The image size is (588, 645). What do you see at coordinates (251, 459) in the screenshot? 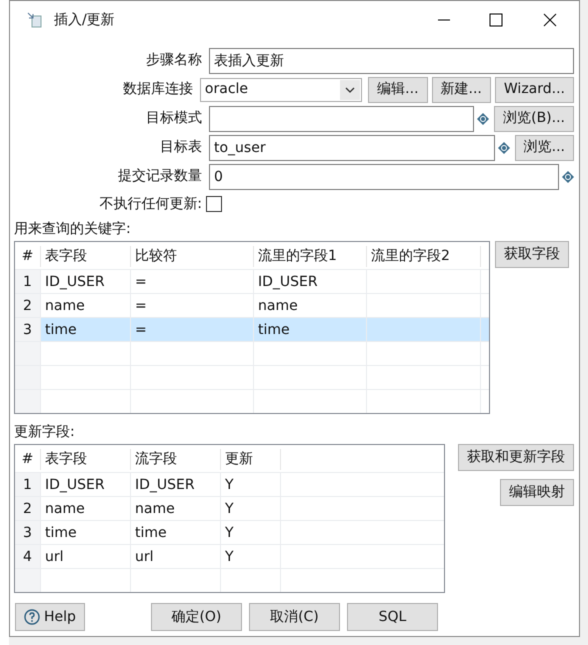
I see `column-header: 更新` at bounding box center [251, 459].